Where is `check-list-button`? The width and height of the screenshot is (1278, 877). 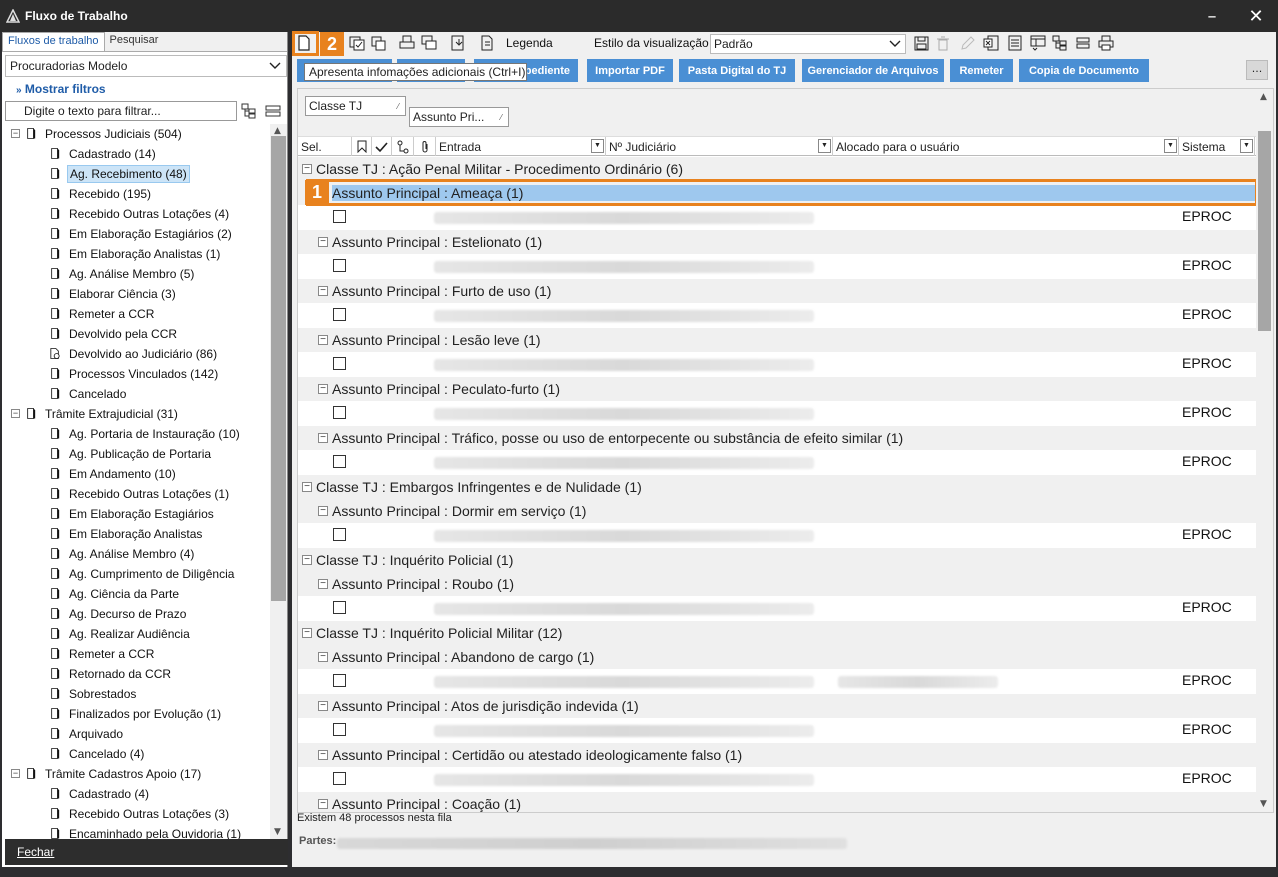 check-list-button is located at coordinates (357, 43).